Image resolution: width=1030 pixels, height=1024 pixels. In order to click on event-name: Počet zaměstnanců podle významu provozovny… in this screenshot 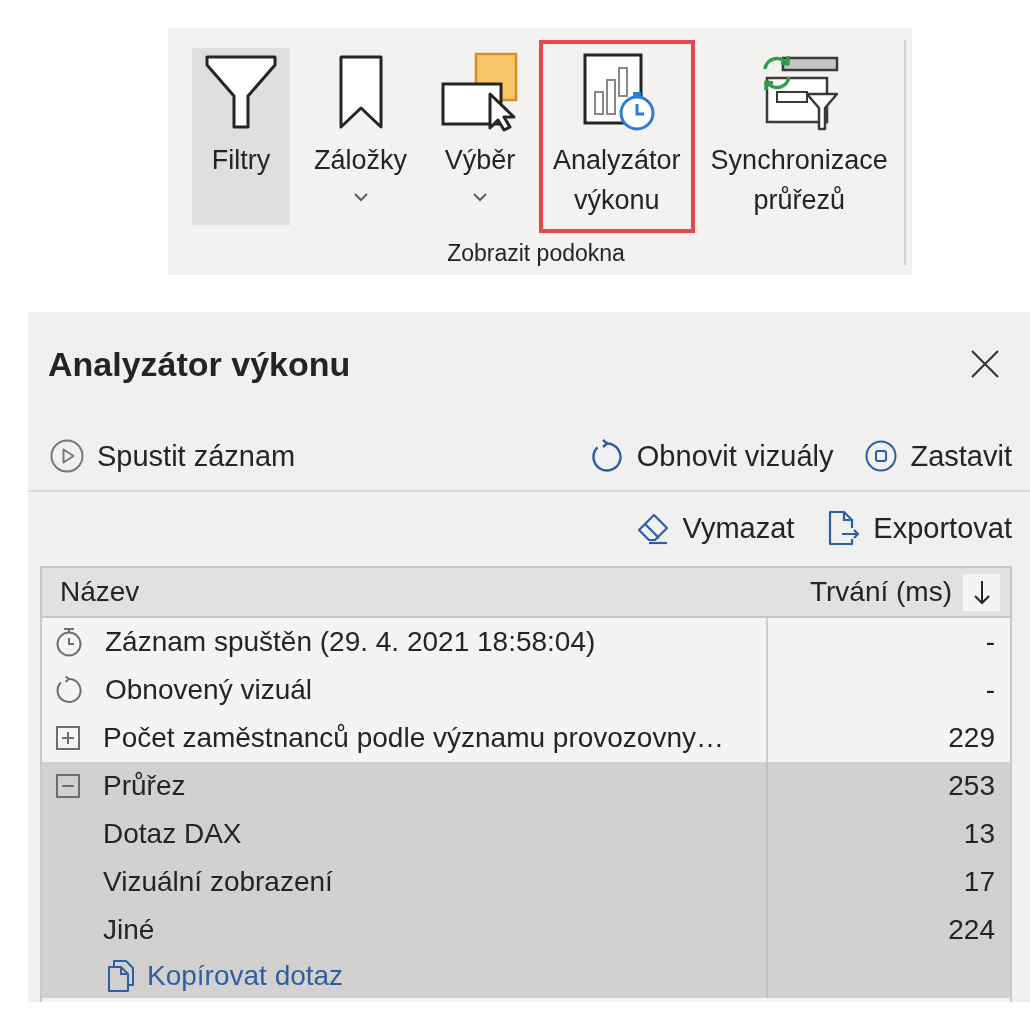, I will do `click(413, 738)`.